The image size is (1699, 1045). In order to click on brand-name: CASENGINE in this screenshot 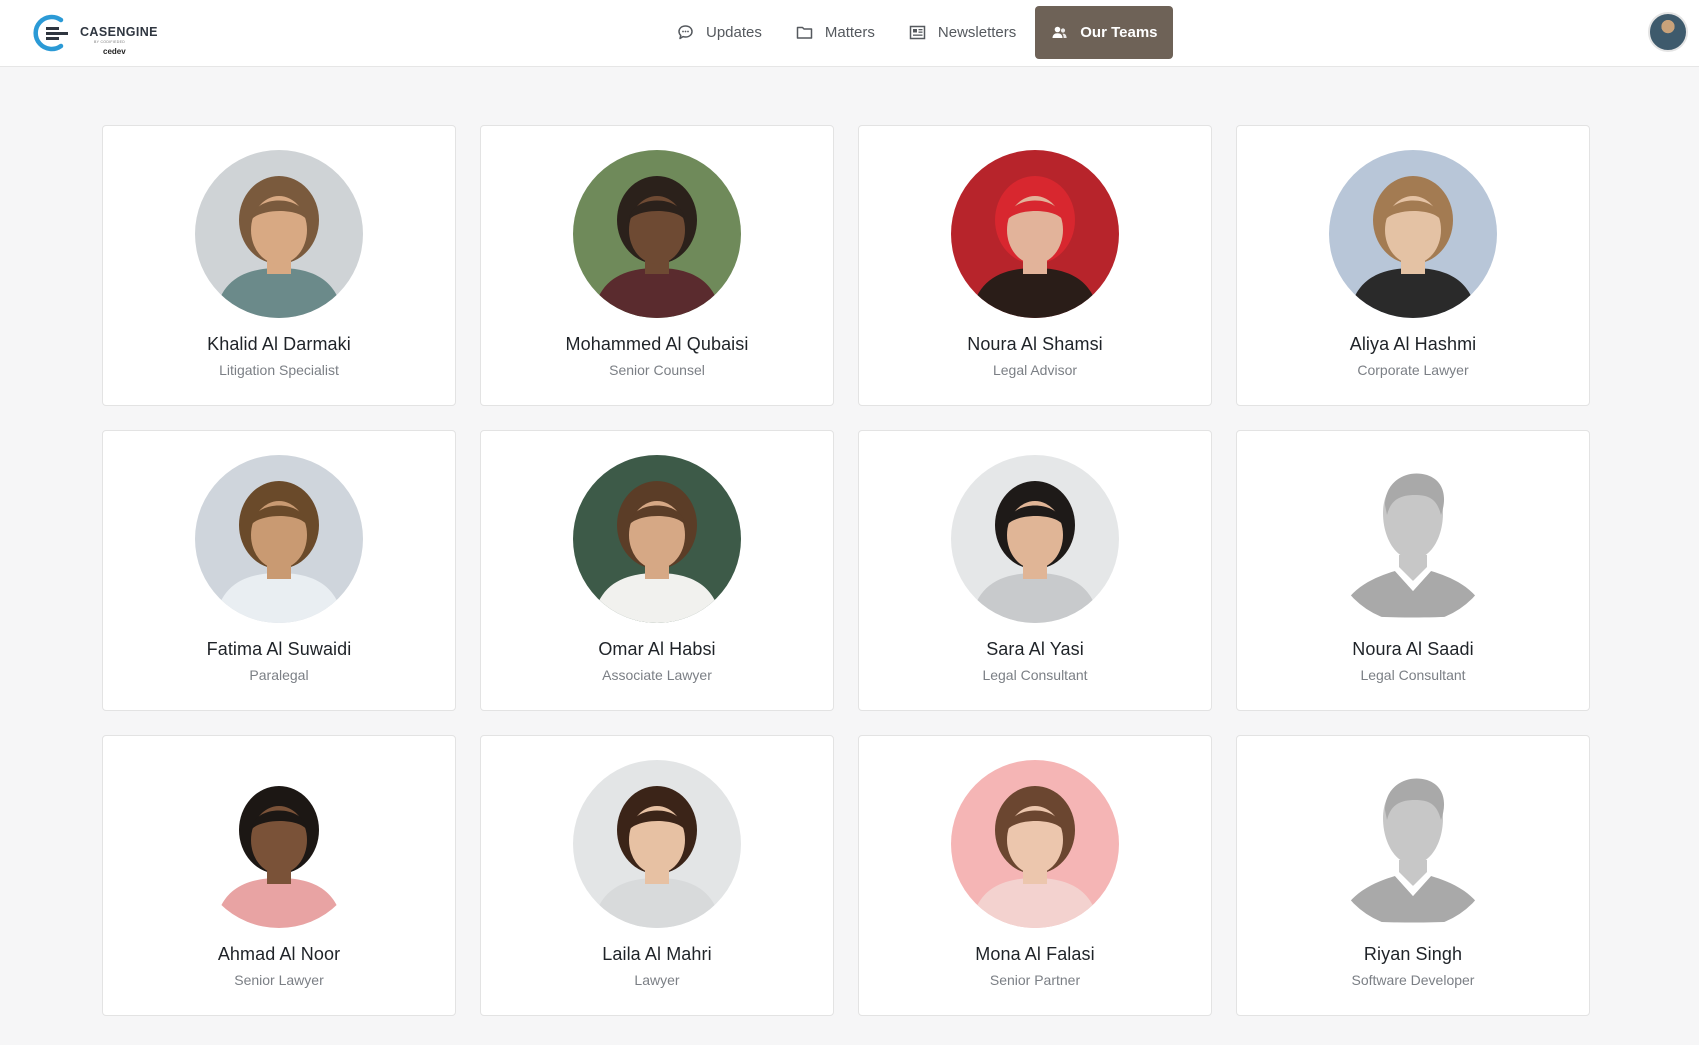, I will do `click(119, 32)`.